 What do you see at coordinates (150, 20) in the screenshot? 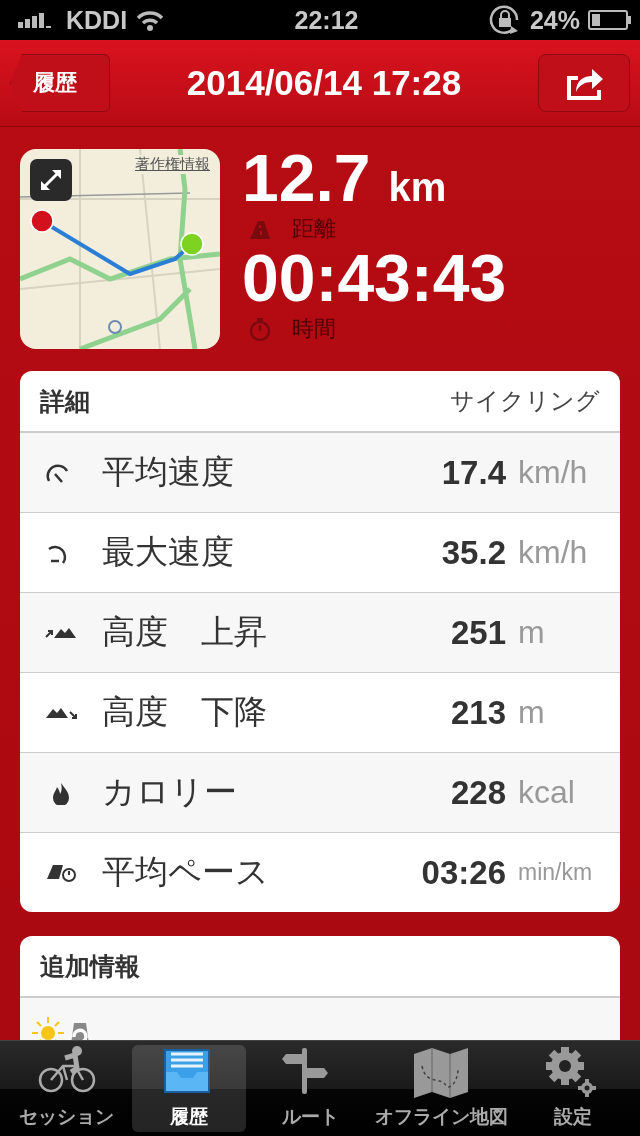
I see `wifi-icon` at bounding box center [150, 20].